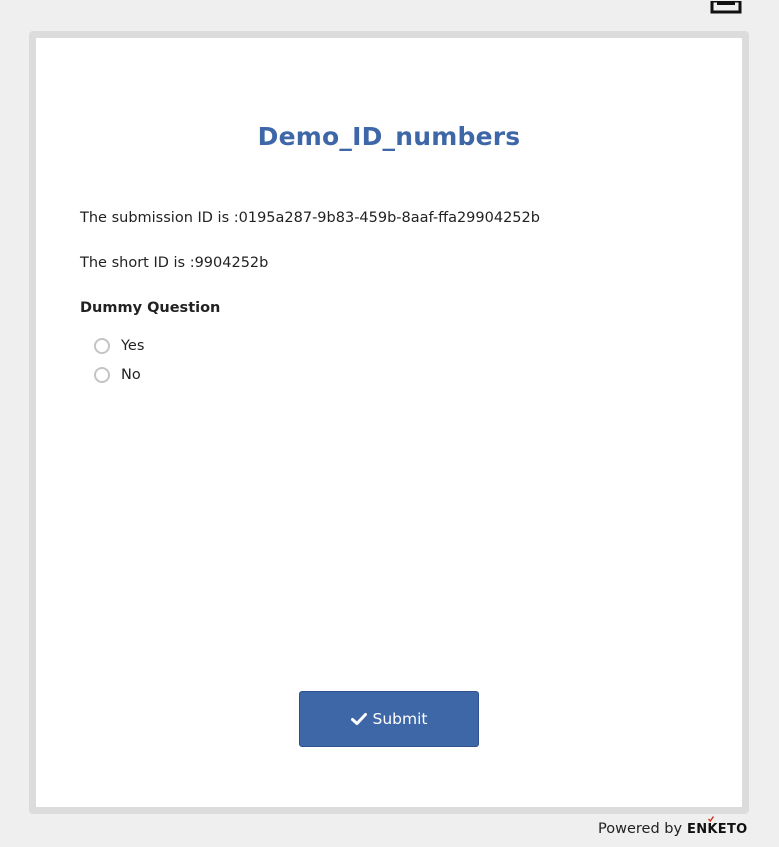  Describe the element at coordinates (400, 719) in the screenshot. I see `submit-label: Submit` at that location.